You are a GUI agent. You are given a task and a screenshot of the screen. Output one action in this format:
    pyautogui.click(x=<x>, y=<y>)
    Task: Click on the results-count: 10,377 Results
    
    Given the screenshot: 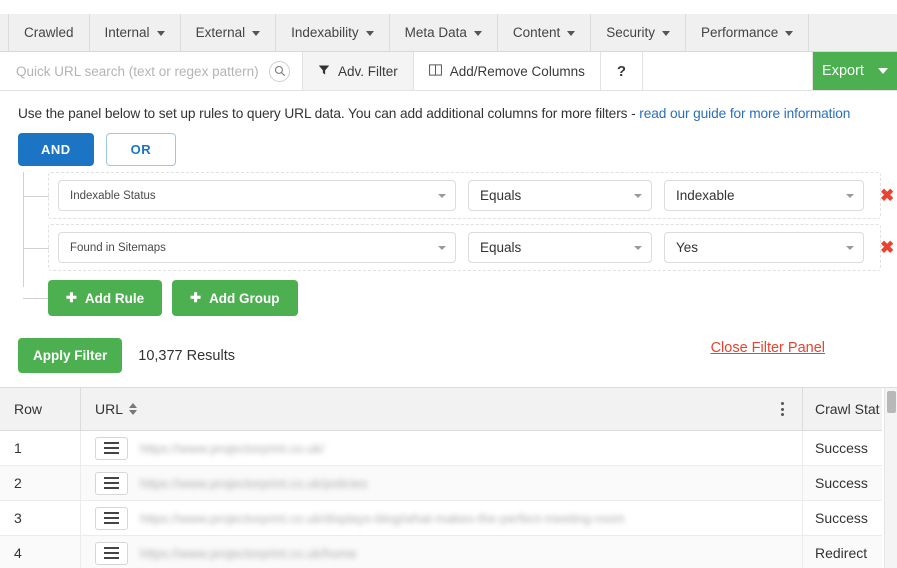 What is the action you would take?
    pyautogui.click(x=186, y=355)
    